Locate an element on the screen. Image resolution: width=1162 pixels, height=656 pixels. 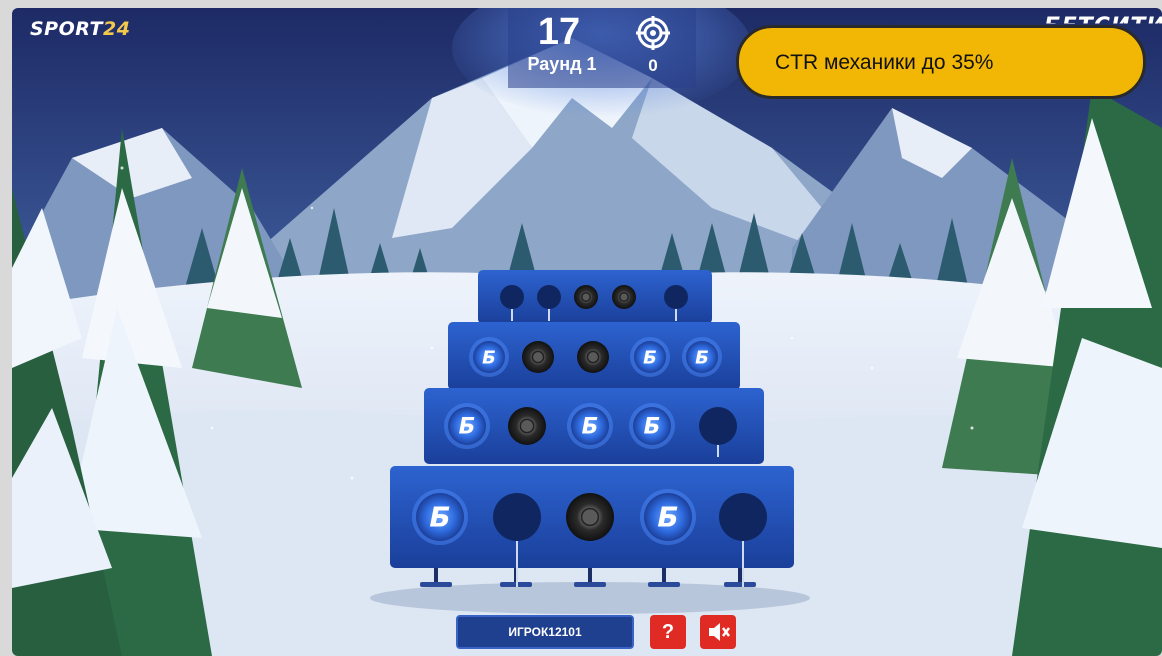
speaker-muted-icon is located at coordinates (719, 632).